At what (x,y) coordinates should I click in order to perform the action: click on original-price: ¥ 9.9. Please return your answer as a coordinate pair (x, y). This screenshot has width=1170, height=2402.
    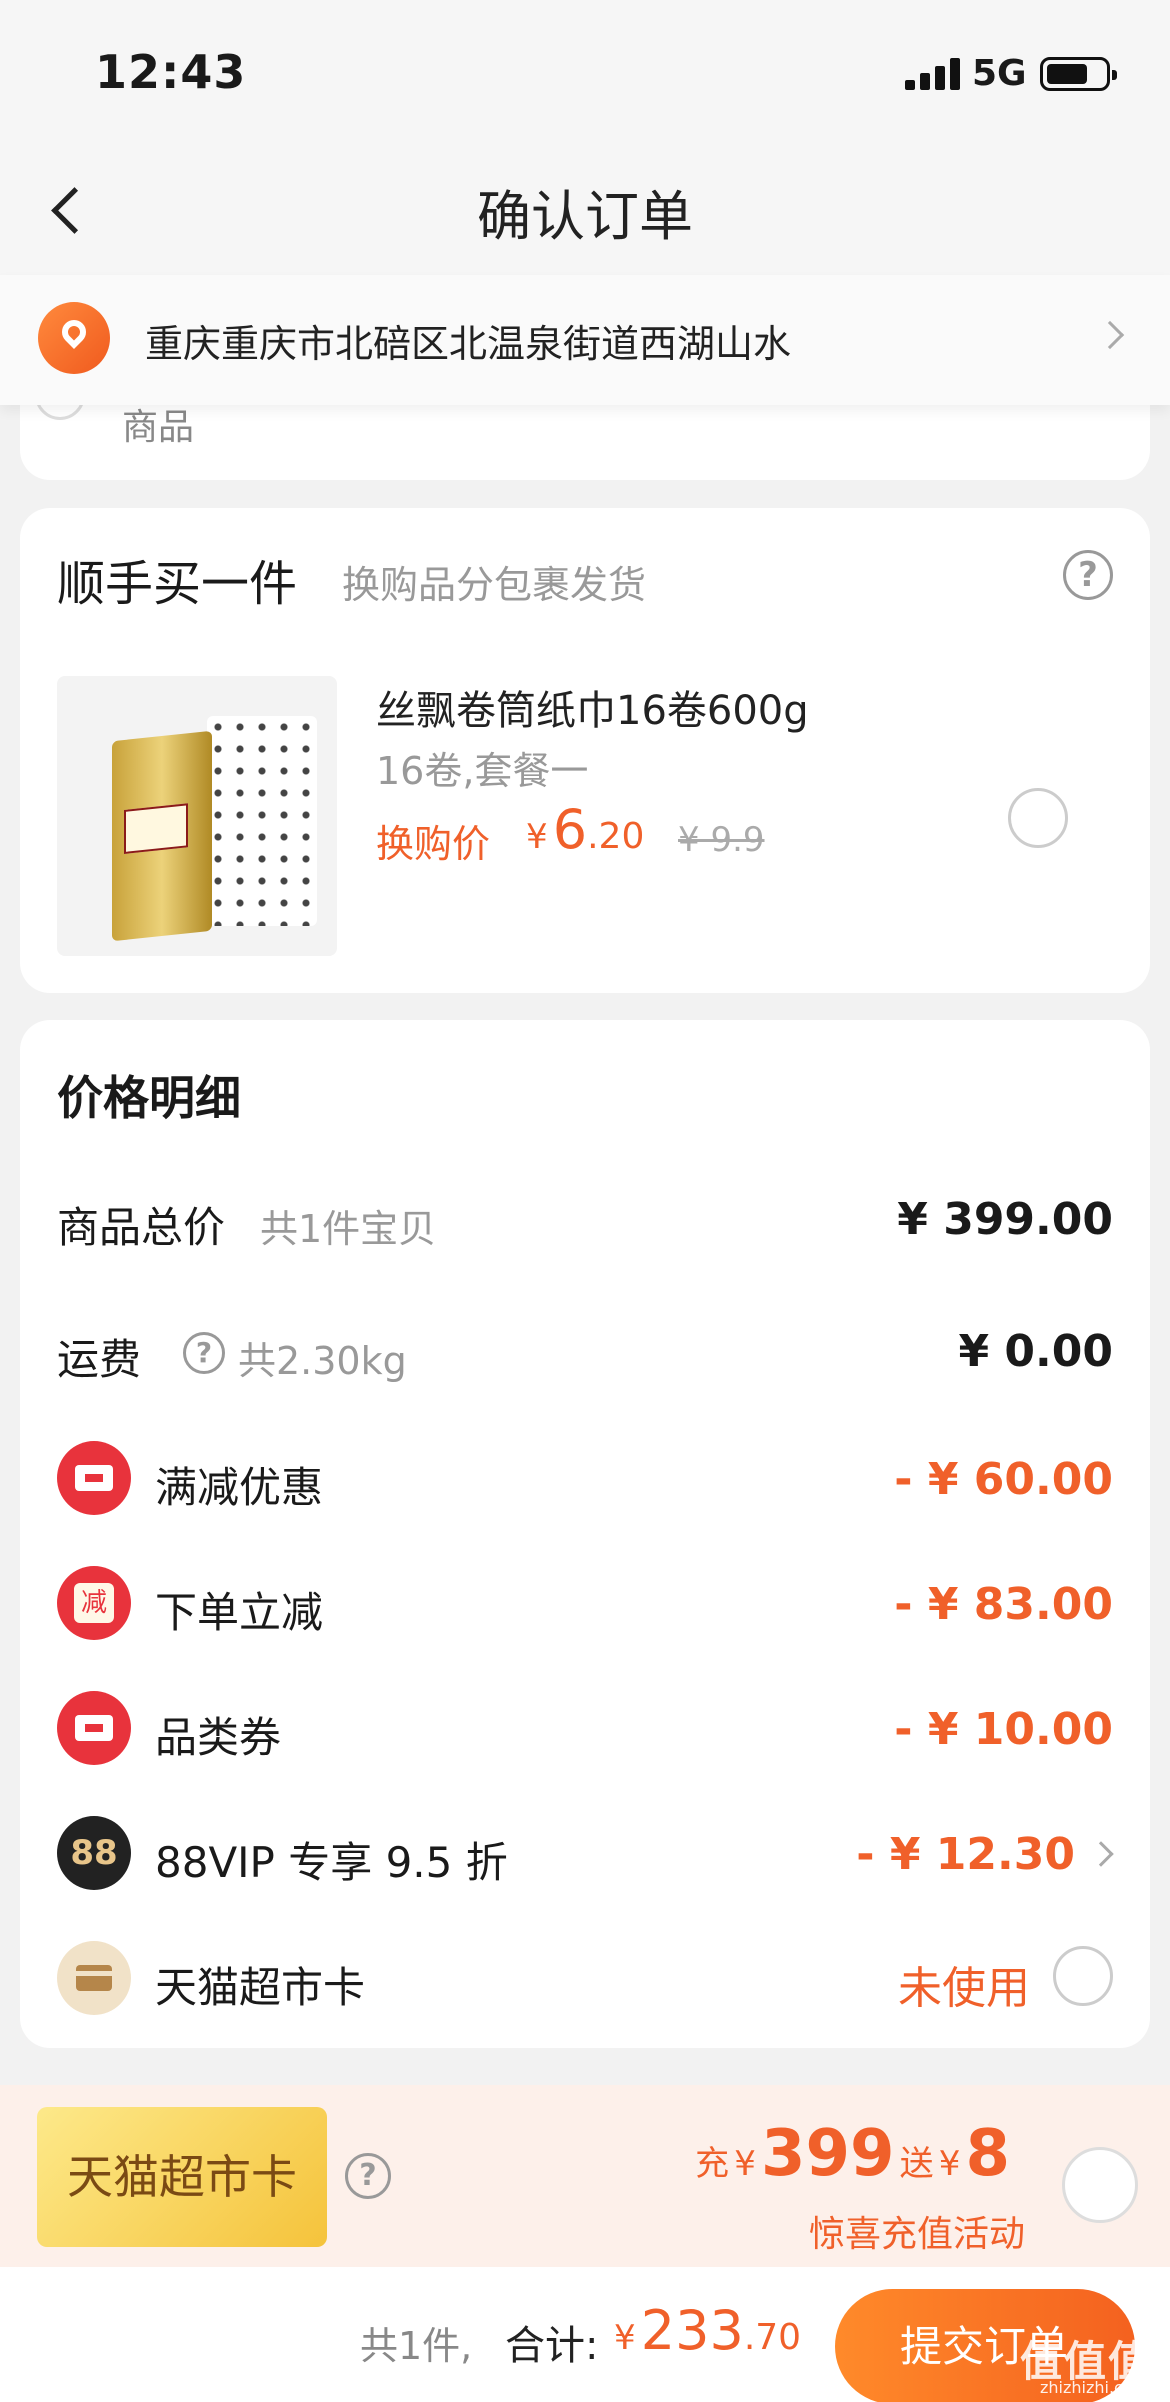
    Looking at the image, I should click on (721, 840).